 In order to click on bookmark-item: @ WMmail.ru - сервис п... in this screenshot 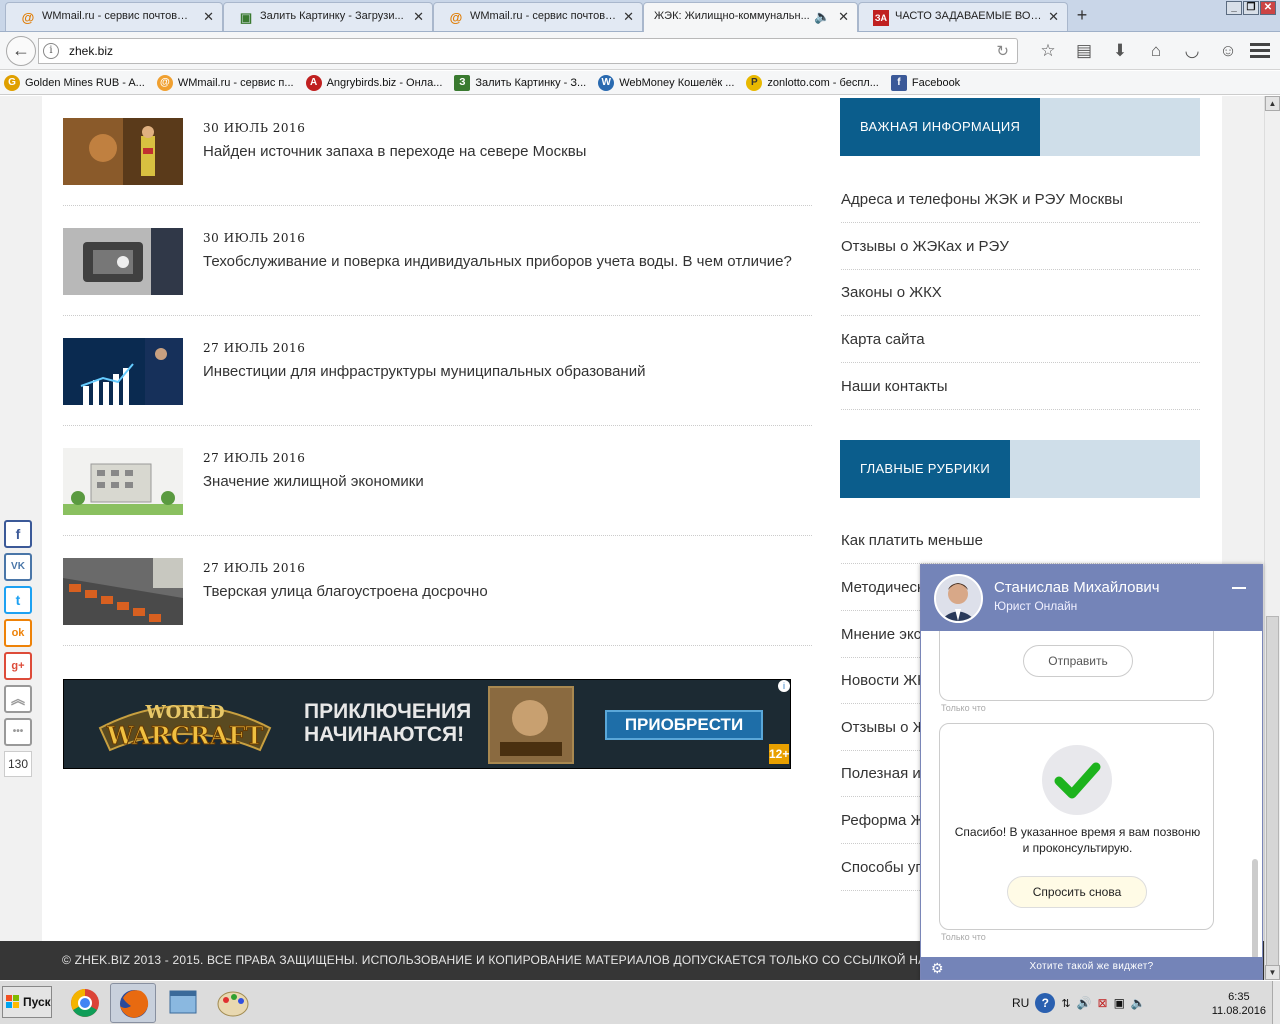, I will do `click(225, 82)`.